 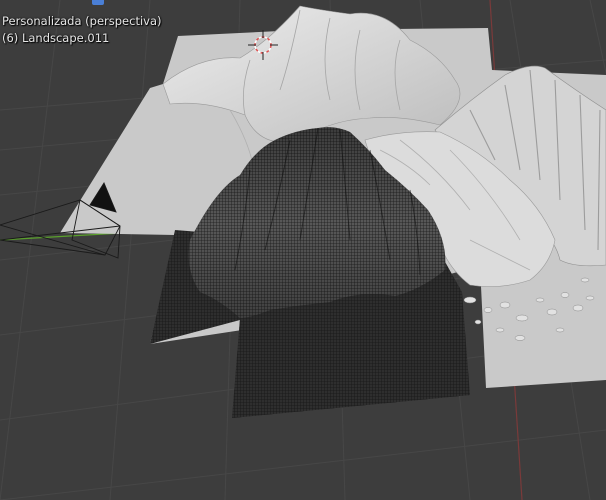 What do you see at coordinates (82, 21) in the screenshot?
I see `view-mode-label: Personalizada (perspectiva)` at bounding box center [82, 21].